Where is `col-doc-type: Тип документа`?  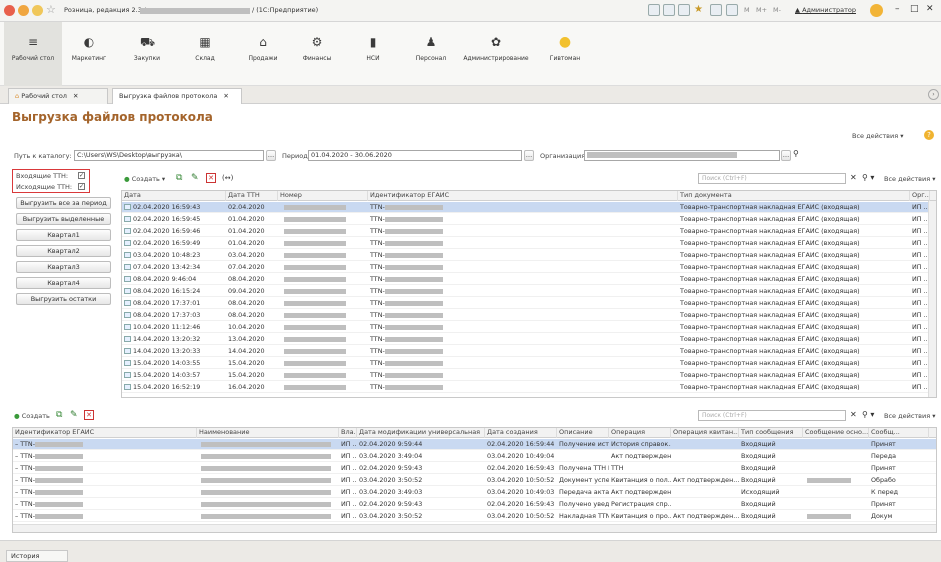 col-doc-type: Тип документа is located at coordinates (794, 196).